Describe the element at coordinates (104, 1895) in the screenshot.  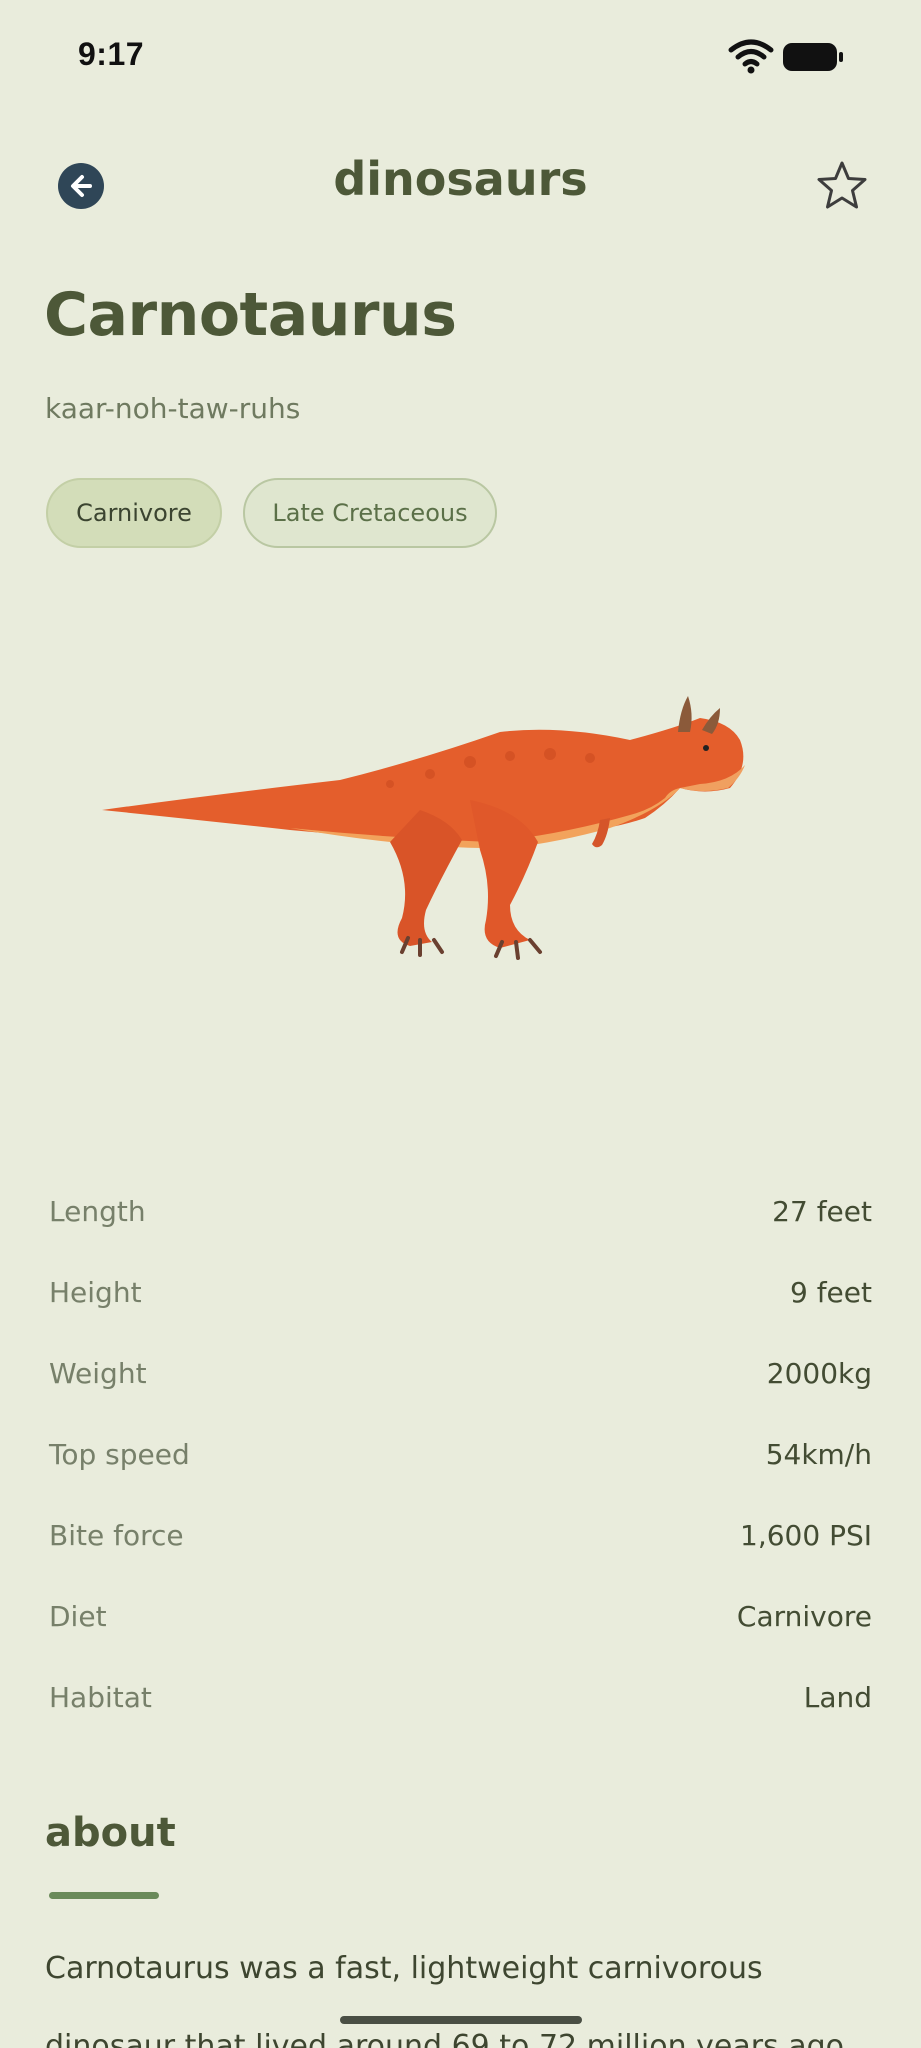
I see `about-underline` at that location.